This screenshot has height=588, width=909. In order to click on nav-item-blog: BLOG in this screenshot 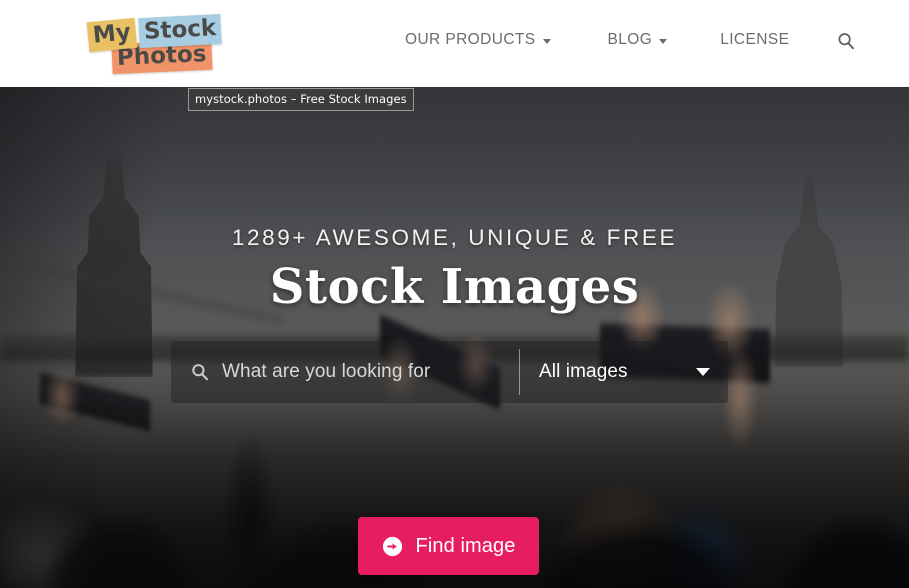, I will do `click(638, 40)`.